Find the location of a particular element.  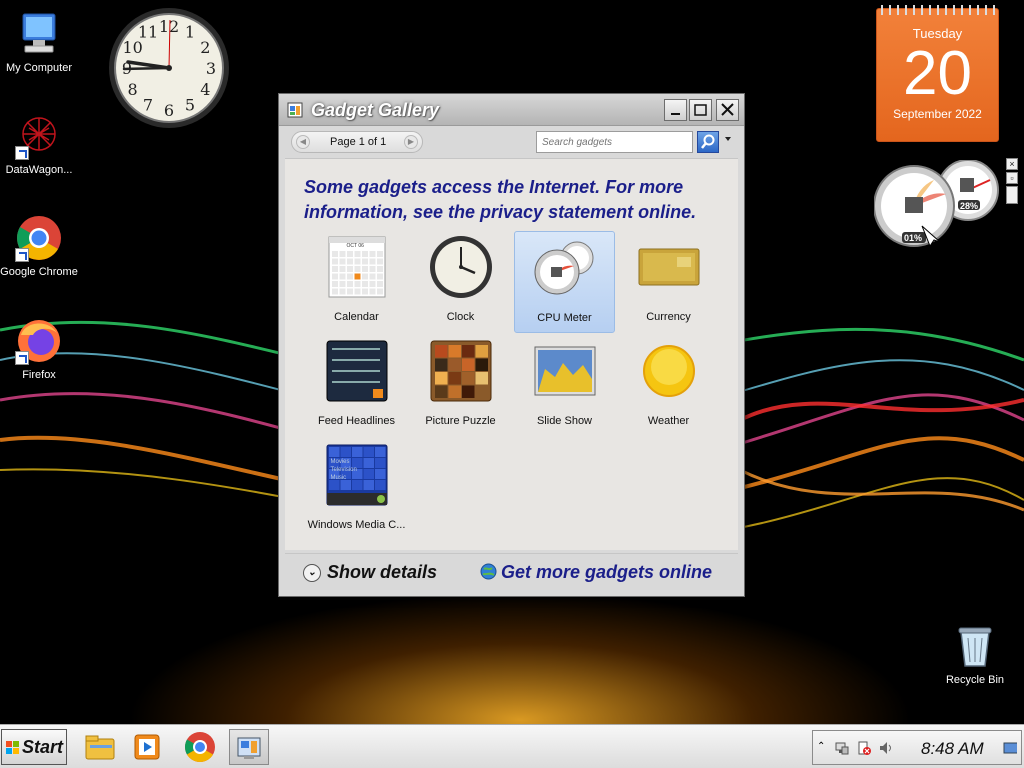

clock-numeral: 11 is located at coordinates (148, 32).